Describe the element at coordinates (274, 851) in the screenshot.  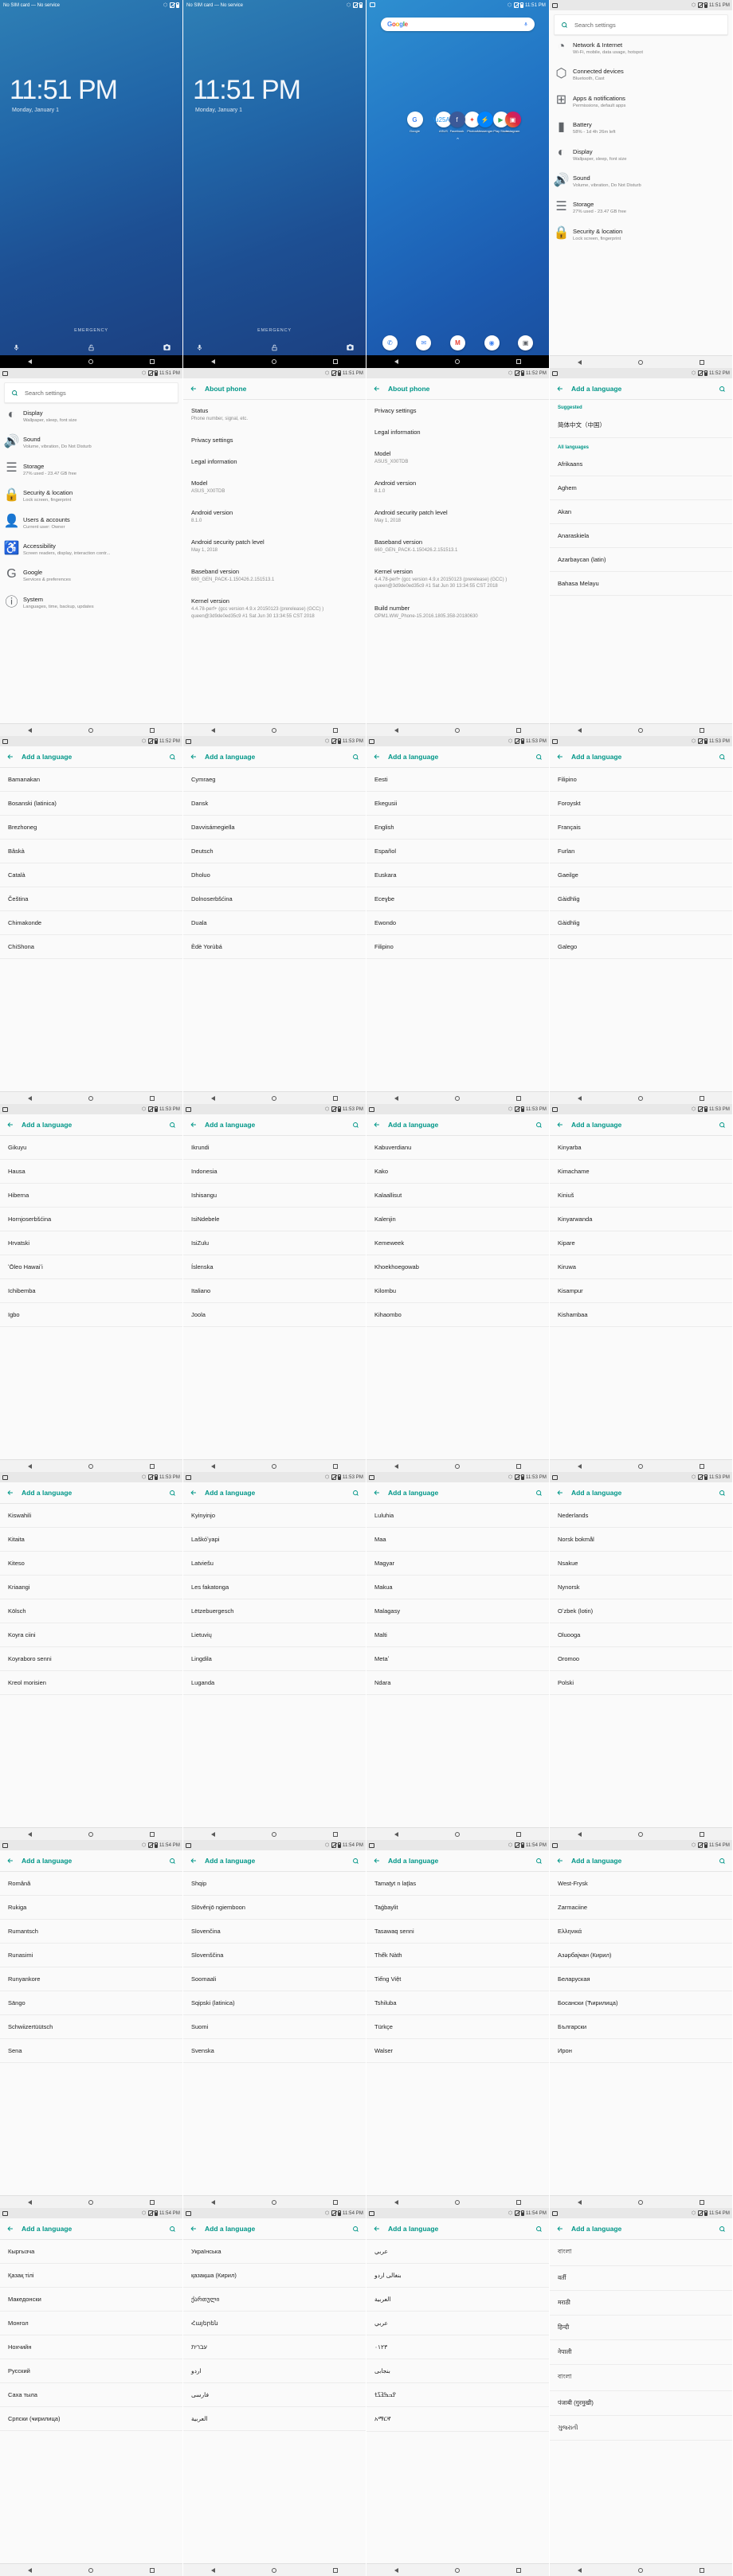
I see `list-item: Deutsch` at that location.